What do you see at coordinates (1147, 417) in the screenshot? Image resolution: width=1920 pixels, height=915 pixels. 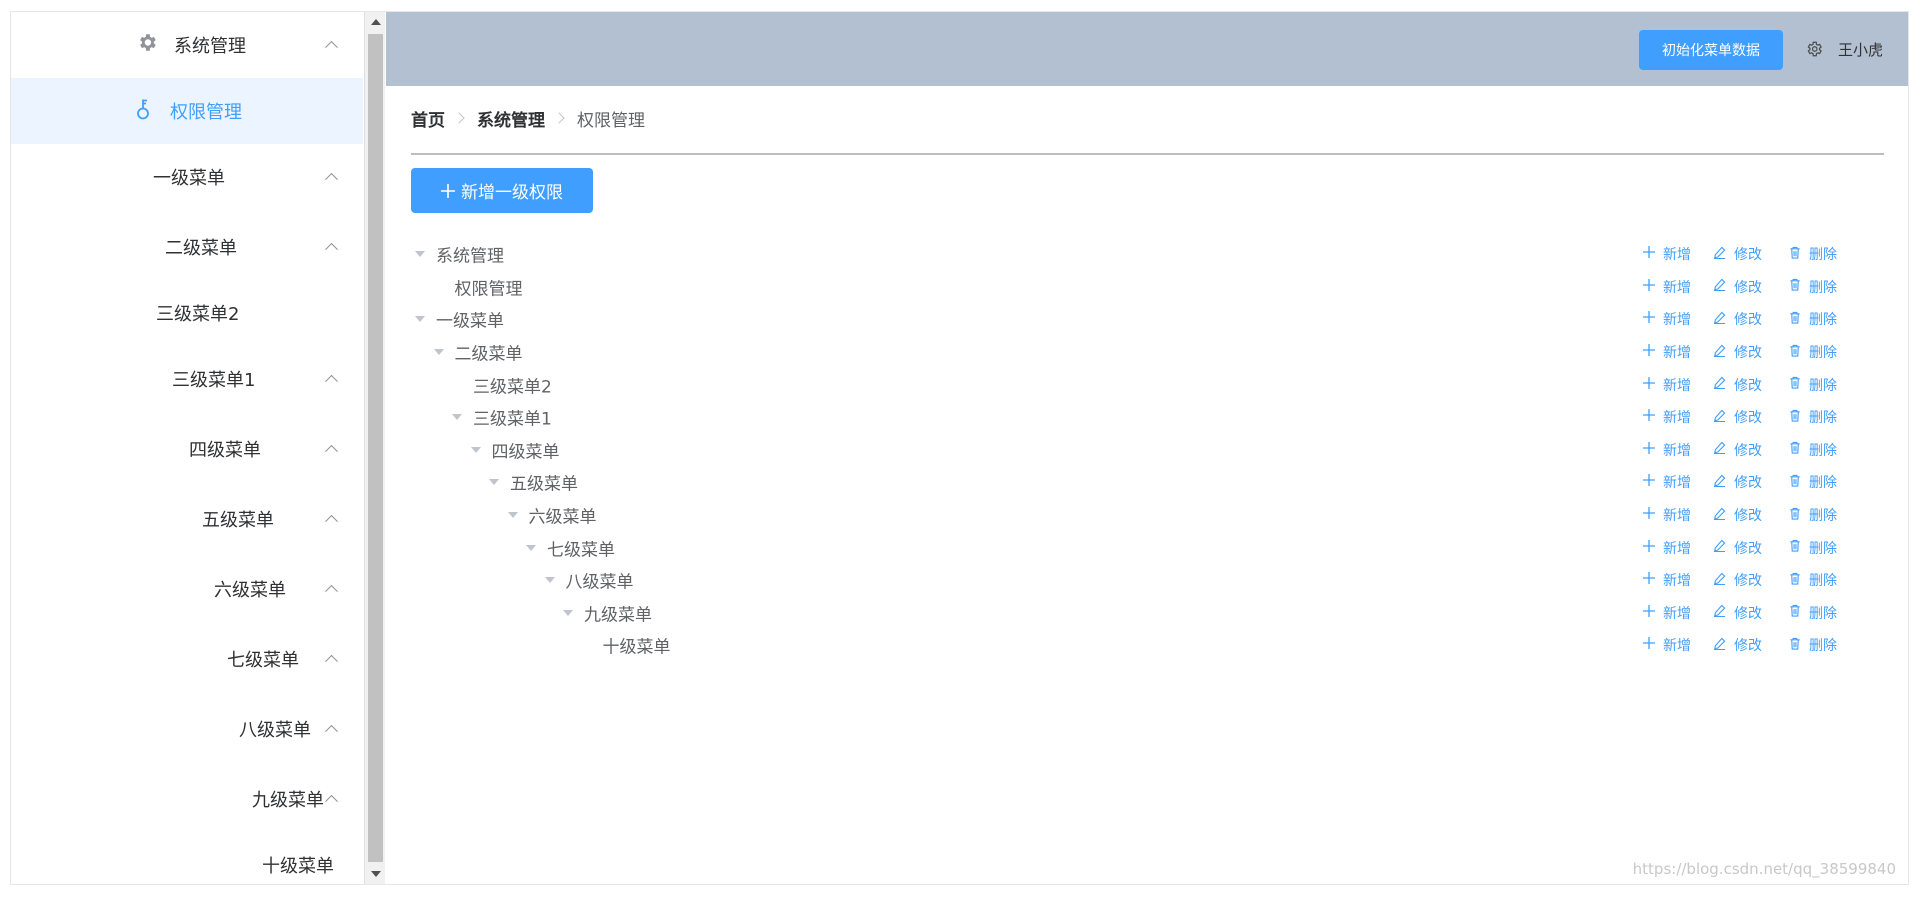 I see `tree-node: 三级菜单1 新增 修改 删除` at bounding box center [1147, 417].